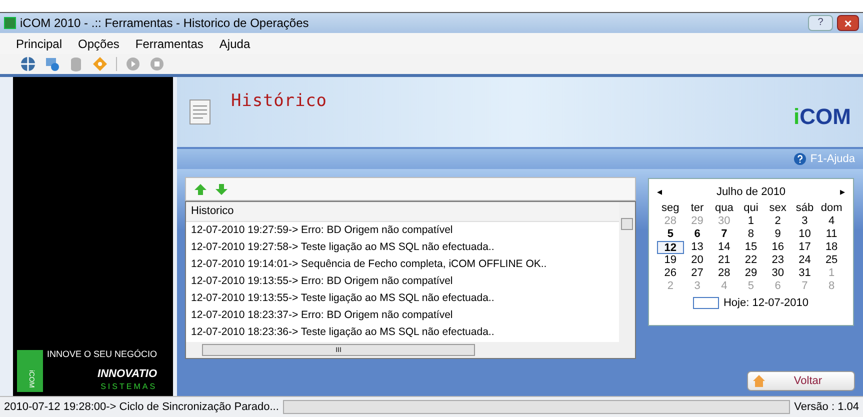 This screenshot has height=417, width=863. What do you see at coordinates (778, 273) in the screenshot?
I see `calendar-day: 30` at bounding box center [778, 273].